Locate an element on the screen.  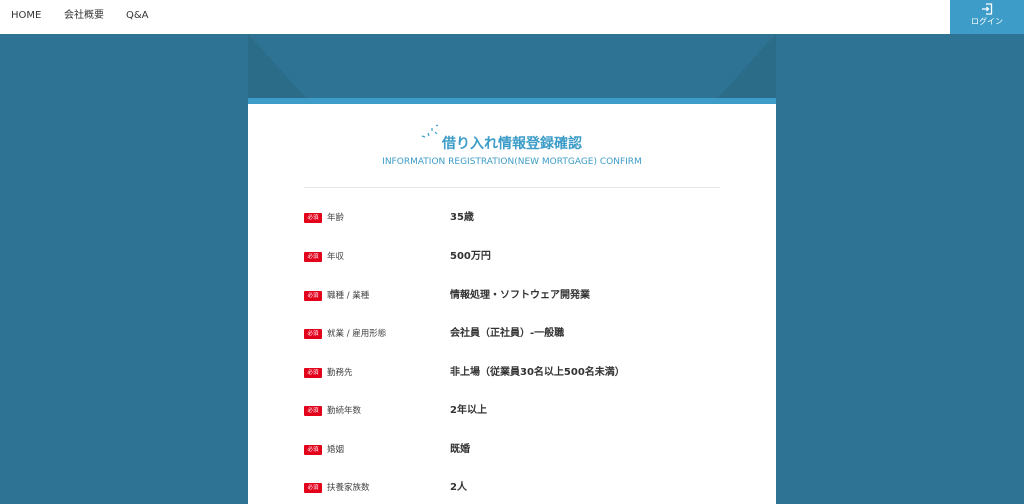
field-row-age: 必須 年齢 35歳 is located at coordinates (512, 219).